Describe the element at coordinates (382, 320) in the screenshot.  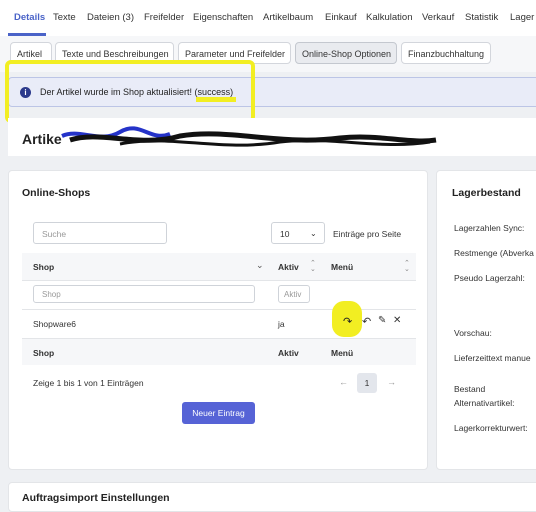
I see `edit-icon: ✎` at that location.